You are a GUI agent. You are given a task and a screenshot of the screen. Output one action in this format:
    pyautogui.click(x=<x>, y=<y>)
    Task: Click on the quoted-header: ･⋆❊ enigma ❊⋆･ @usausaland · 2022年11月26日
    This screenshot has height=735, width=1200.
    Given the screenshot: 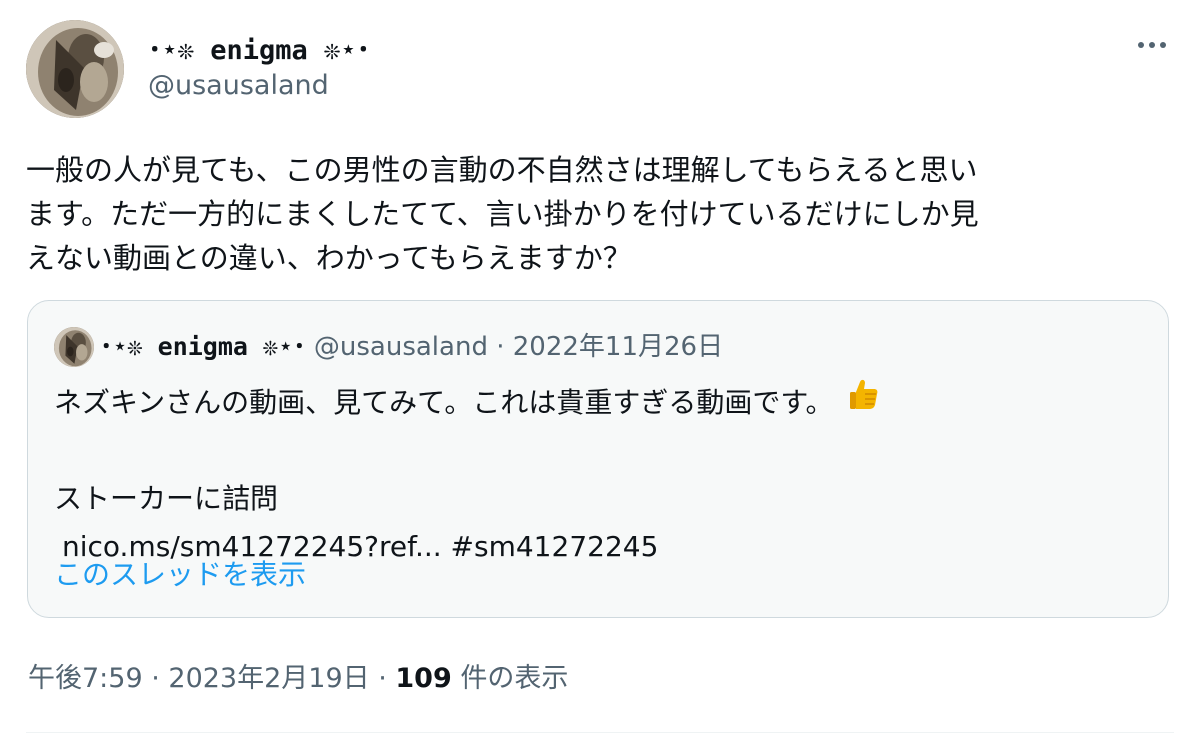 What is the action you would take?
    pyautogui.click(x=411, y=347)
    